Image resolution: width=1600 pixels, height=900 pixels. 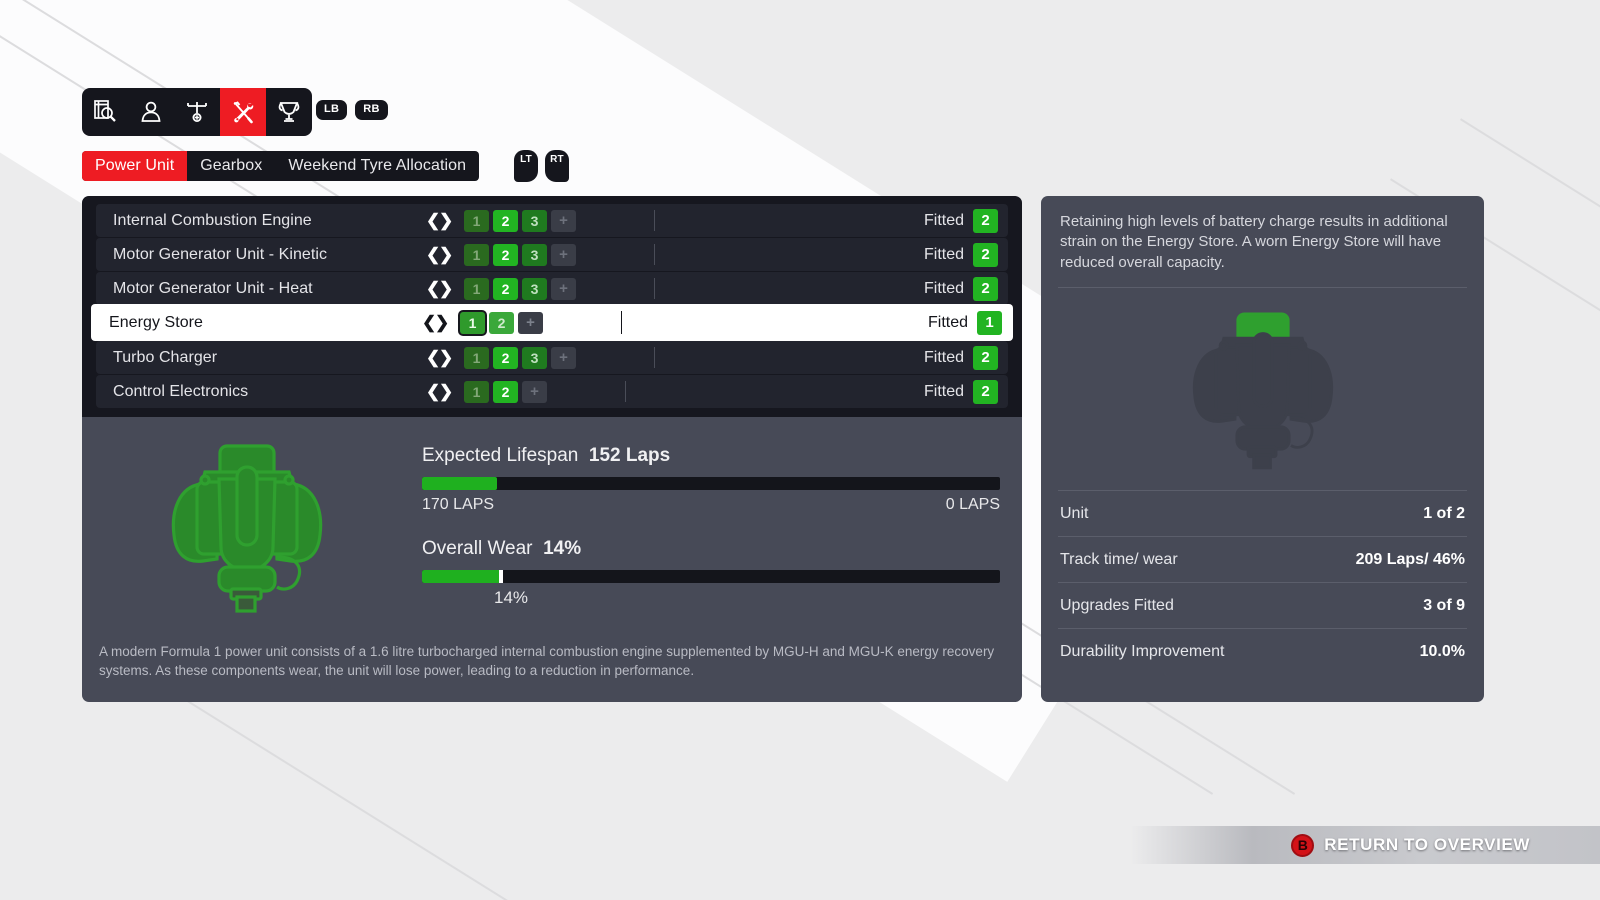 What do you see at coordinates (371, 110) in the screenshot?
I see `bumper-rb: RB` at bounding box center [371, 110].